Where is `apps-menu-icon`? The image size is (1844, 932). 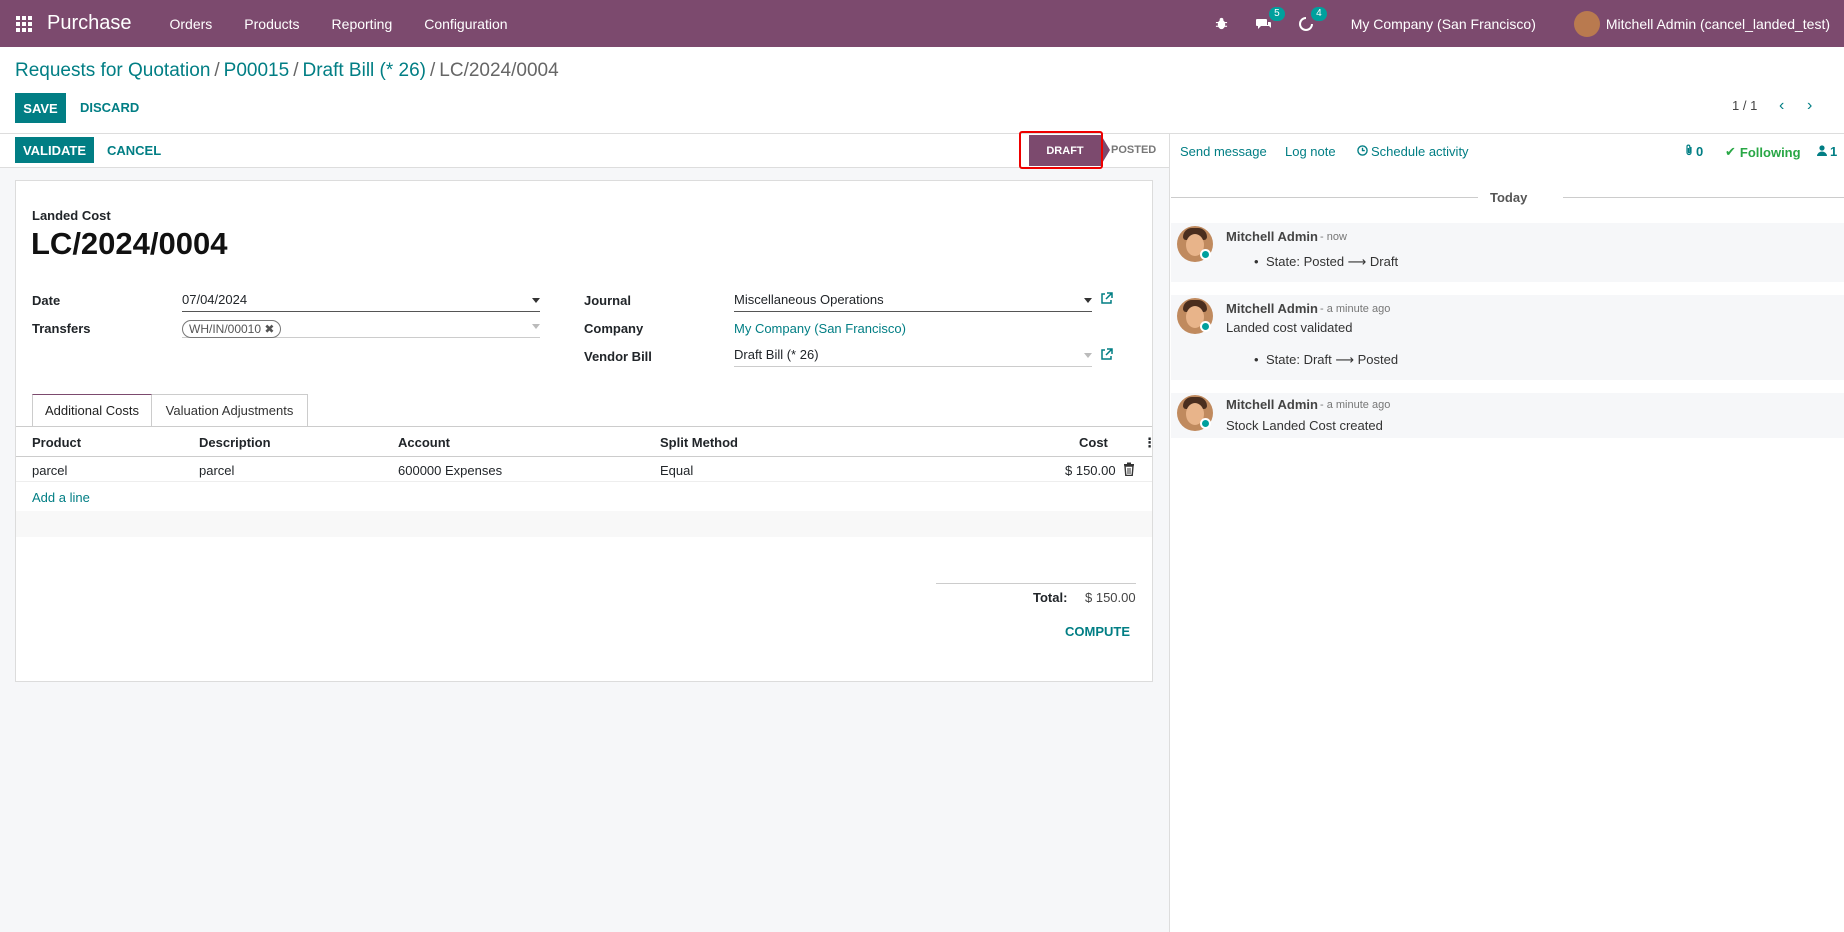
apps-menu-icon is located at coordinates (23, 23).